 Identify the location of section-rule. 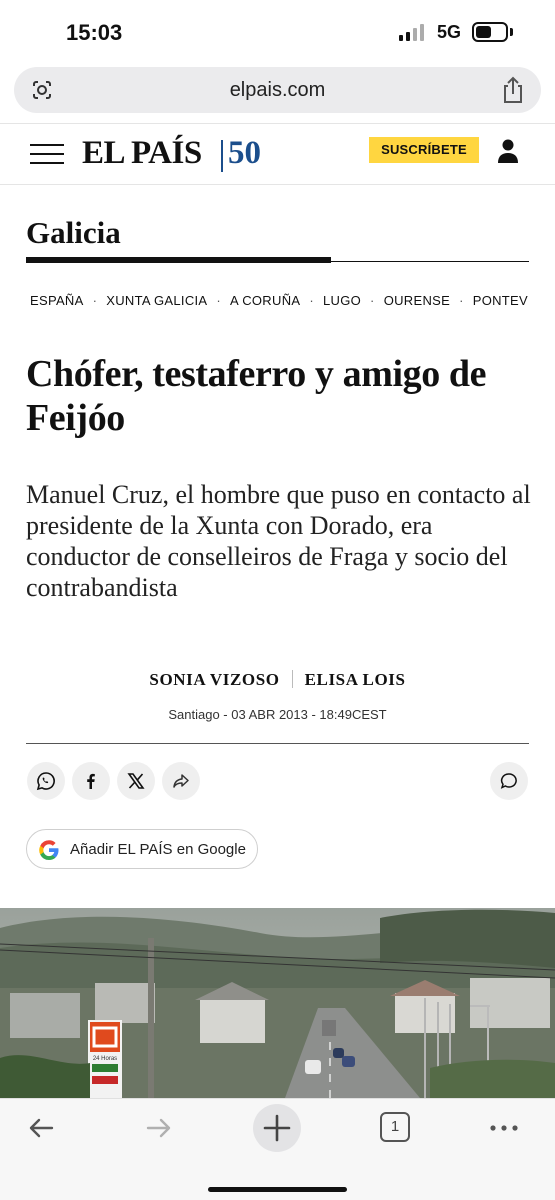
(178, 260).